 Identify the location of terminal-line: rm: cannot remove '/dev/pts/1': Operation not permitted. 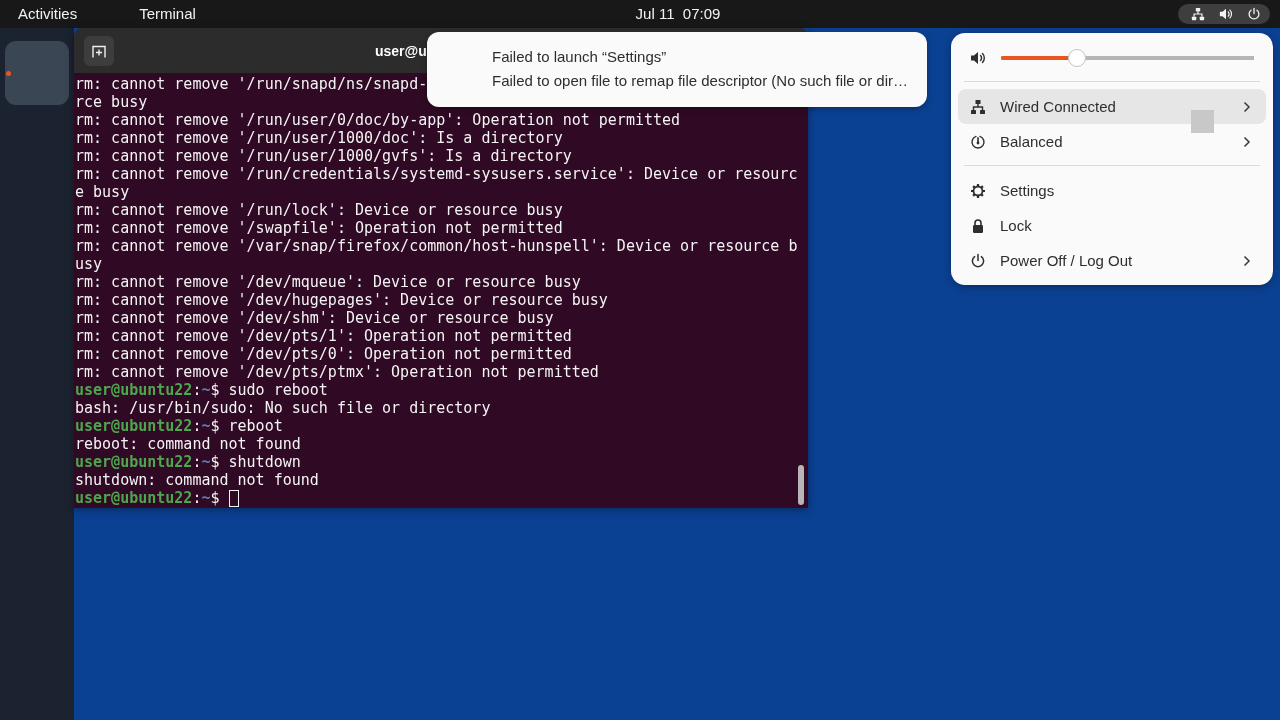
(323, 336).